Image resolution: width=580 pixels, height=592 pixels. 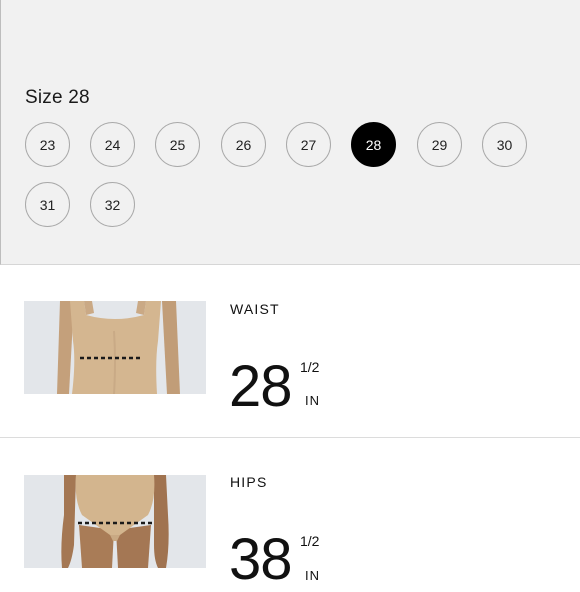 I want to click on hips-photo-illustration, so click(x=115, y=521).